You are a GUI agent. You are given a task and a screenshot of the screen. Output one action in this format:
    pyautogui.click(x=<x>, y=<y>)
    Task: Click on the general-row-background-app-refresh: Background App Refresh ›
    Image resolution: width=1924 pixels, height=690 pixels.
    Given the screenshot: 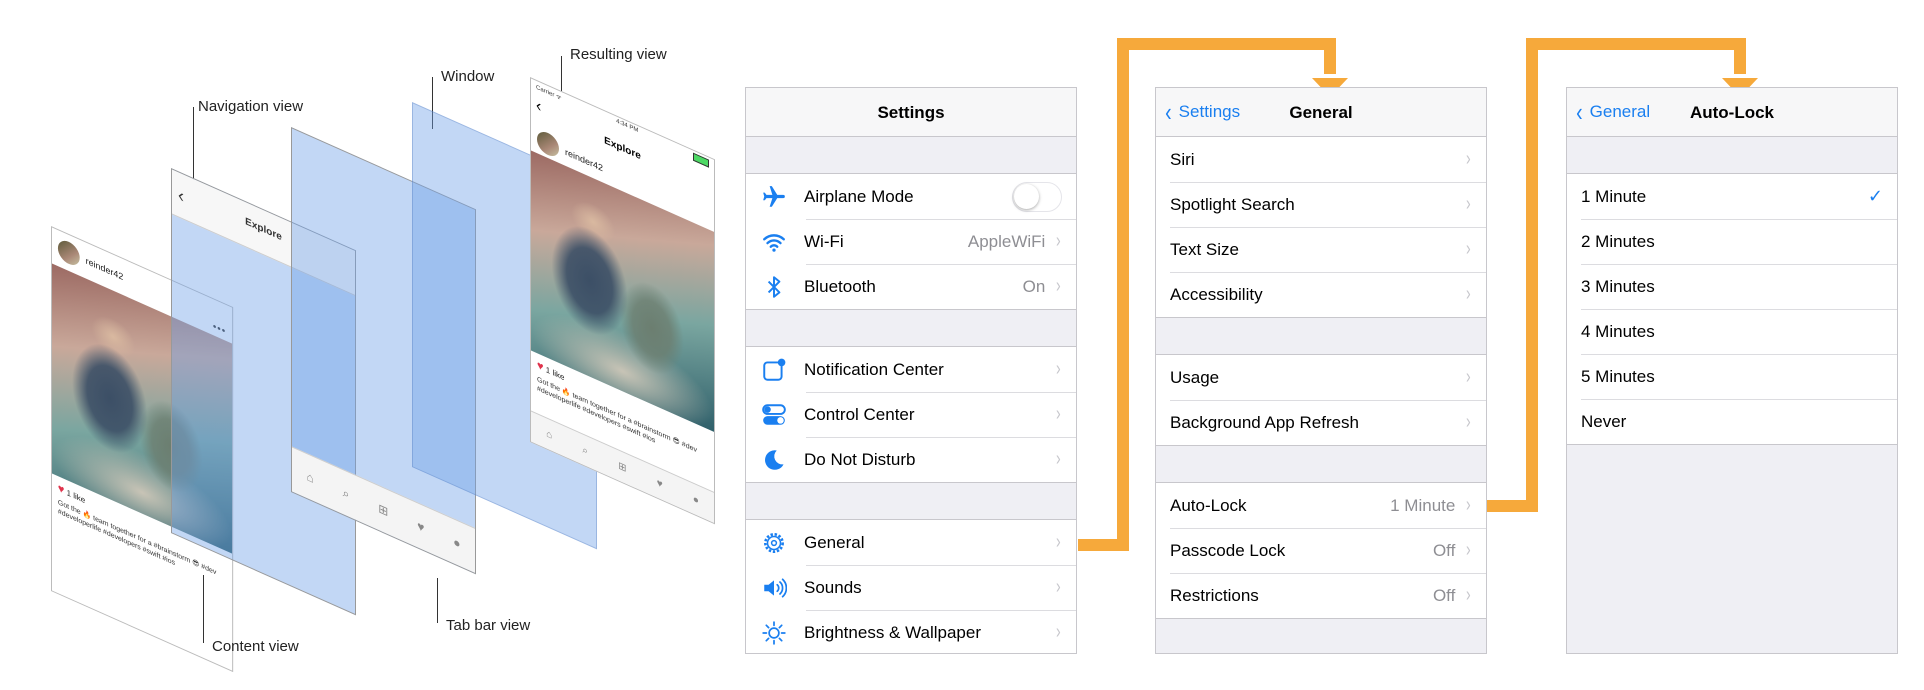 What is the action you would take?
    pyautogui.click(x=1321, y=422)
    